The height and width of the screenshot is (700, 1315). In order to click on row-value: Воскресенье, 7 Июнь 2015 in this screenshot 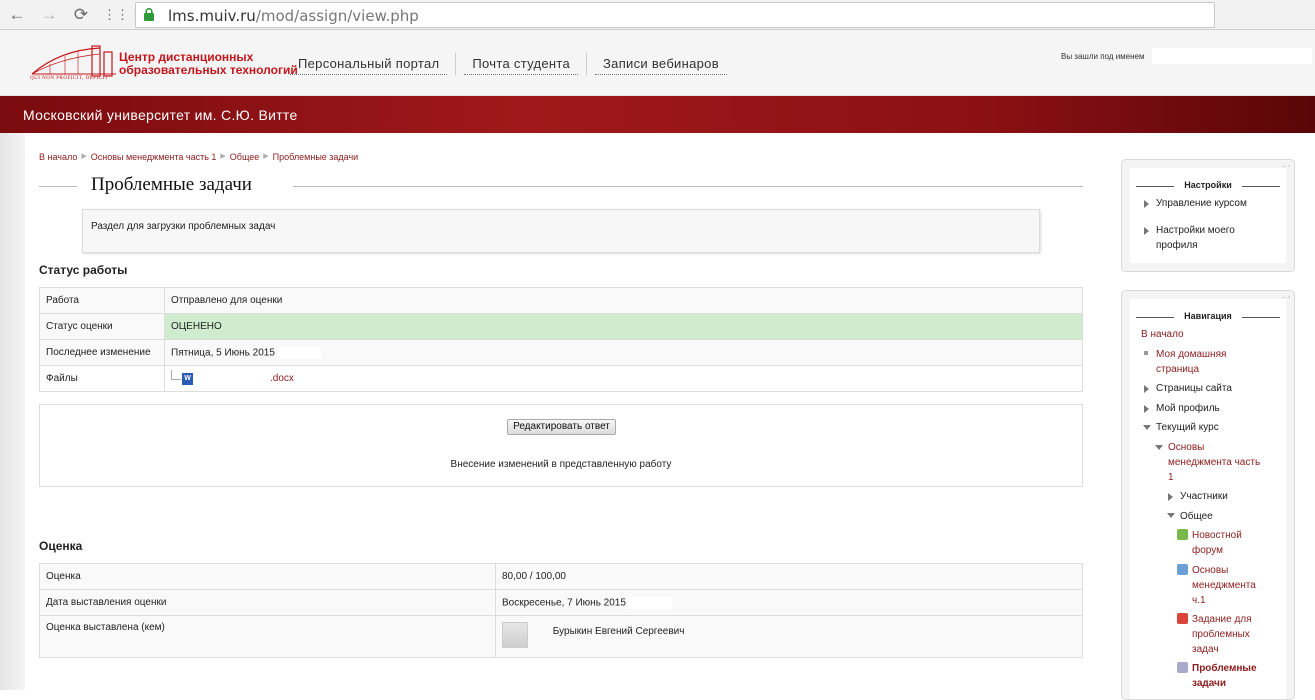, I will do `click(789, 602)`.